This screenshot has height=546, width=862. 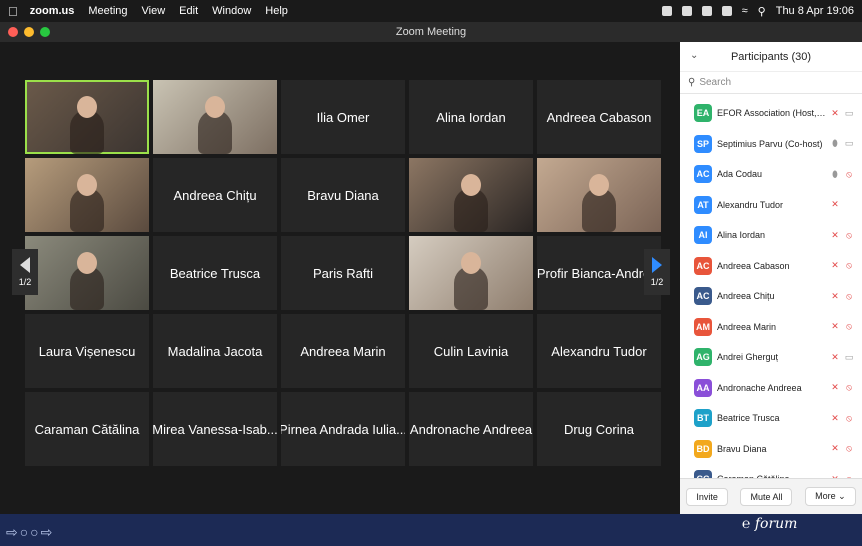 I want to click on minimize-window-button, so click(x=29, y=32).